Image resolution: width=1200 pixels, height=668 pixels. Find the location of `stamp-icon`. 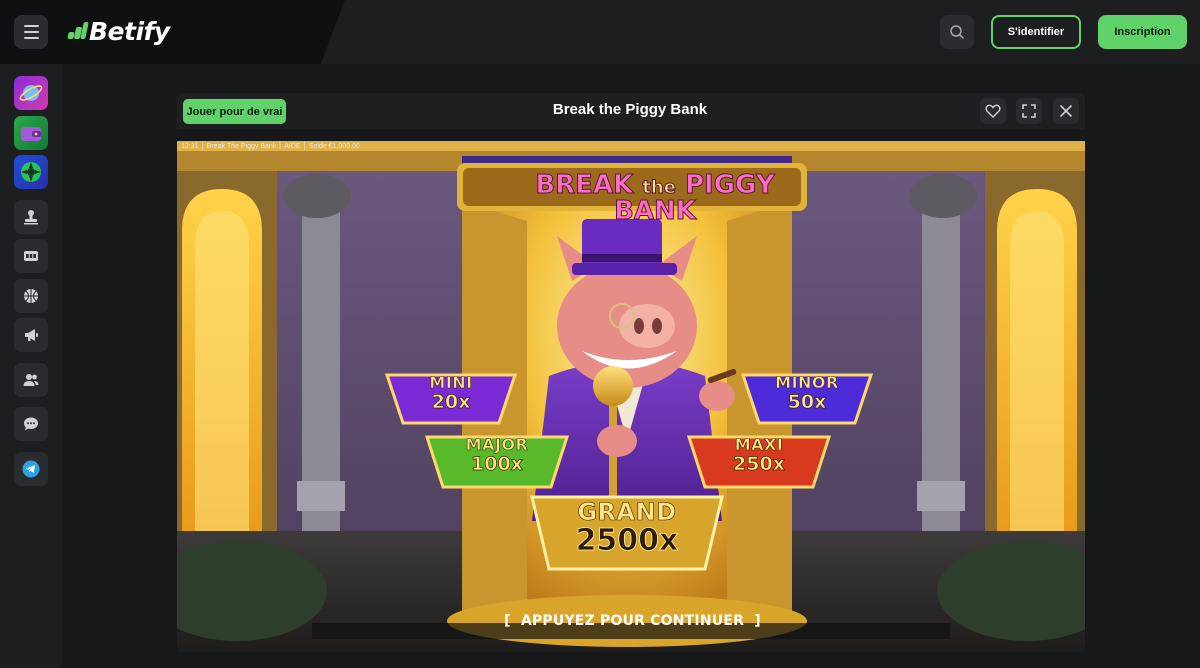

stamp-icon is located at coordinates (31, 217).